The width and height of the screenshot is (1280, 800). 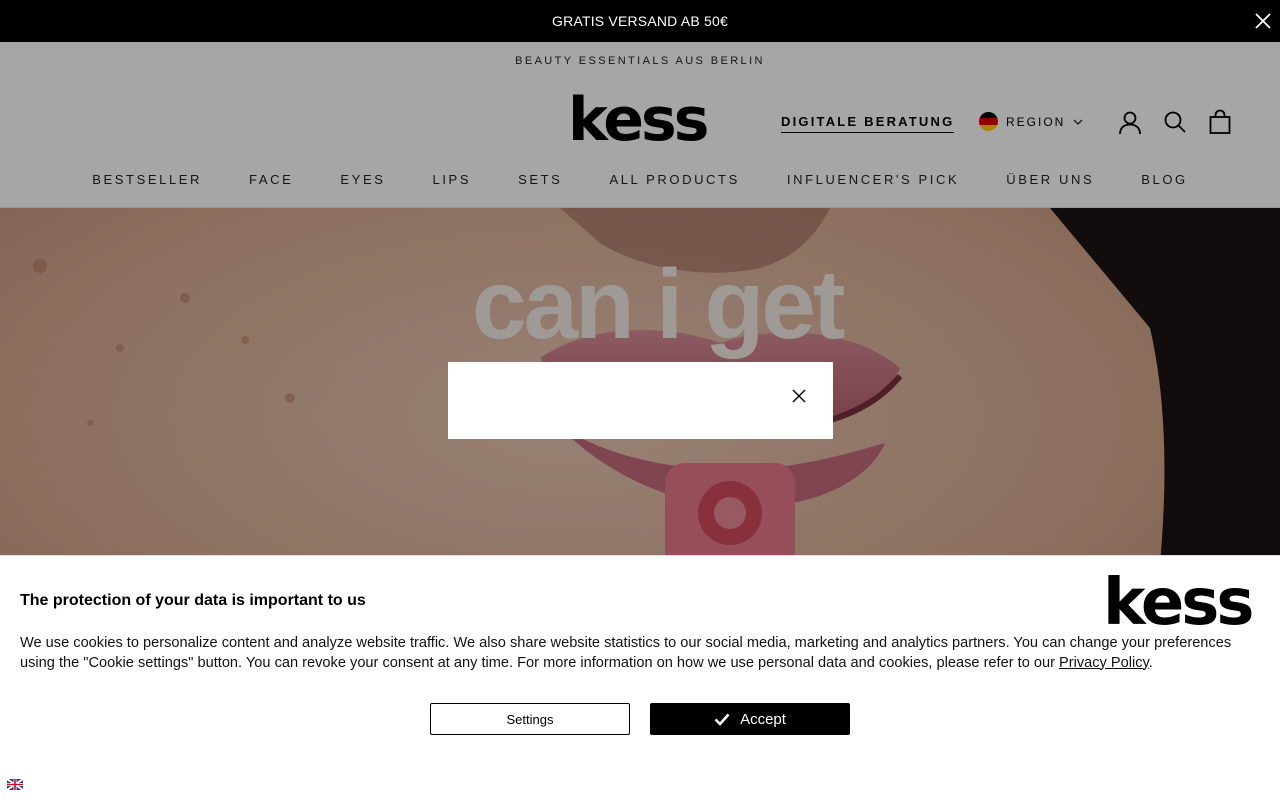 What do you see at coordinates (530, 719) in the screenshot?
I see `cookie-settings-button: Settings` at bounding box center [530, 719].